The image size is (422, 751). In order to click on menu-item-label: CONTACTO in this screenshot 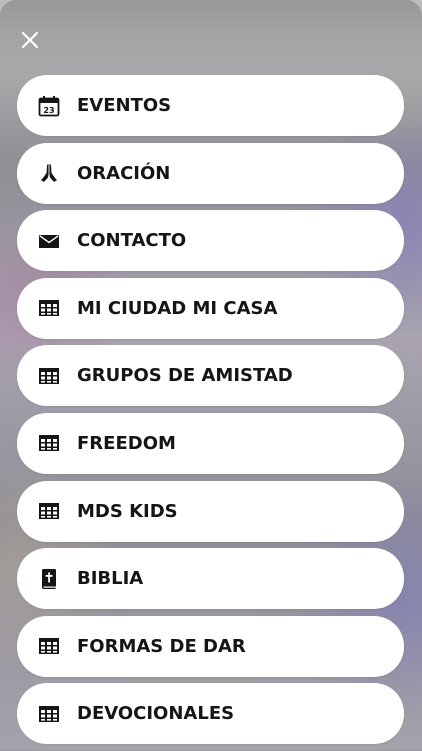, I will do `click(132, 241)`.